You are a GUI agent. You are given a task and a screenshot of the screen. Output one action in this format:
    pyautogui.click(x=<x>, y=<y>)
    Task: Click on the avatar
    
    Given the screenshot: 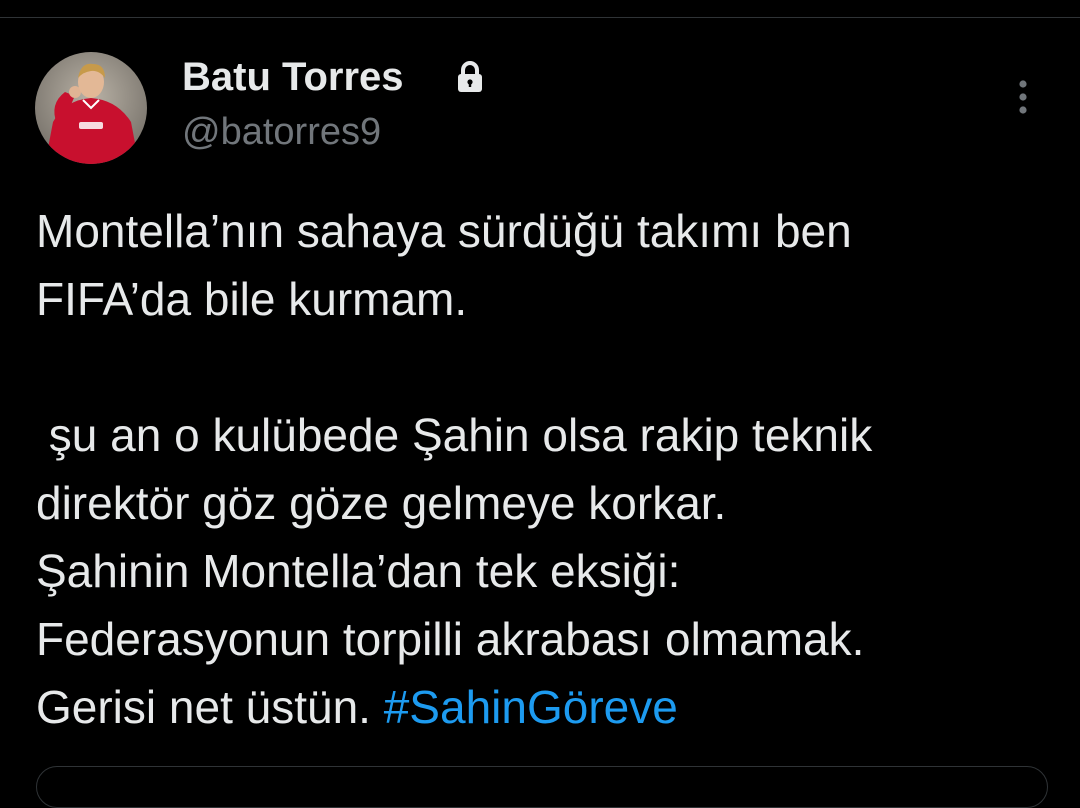 What is the action you would take?
    pyautogui.click(x=91, y=108)
    